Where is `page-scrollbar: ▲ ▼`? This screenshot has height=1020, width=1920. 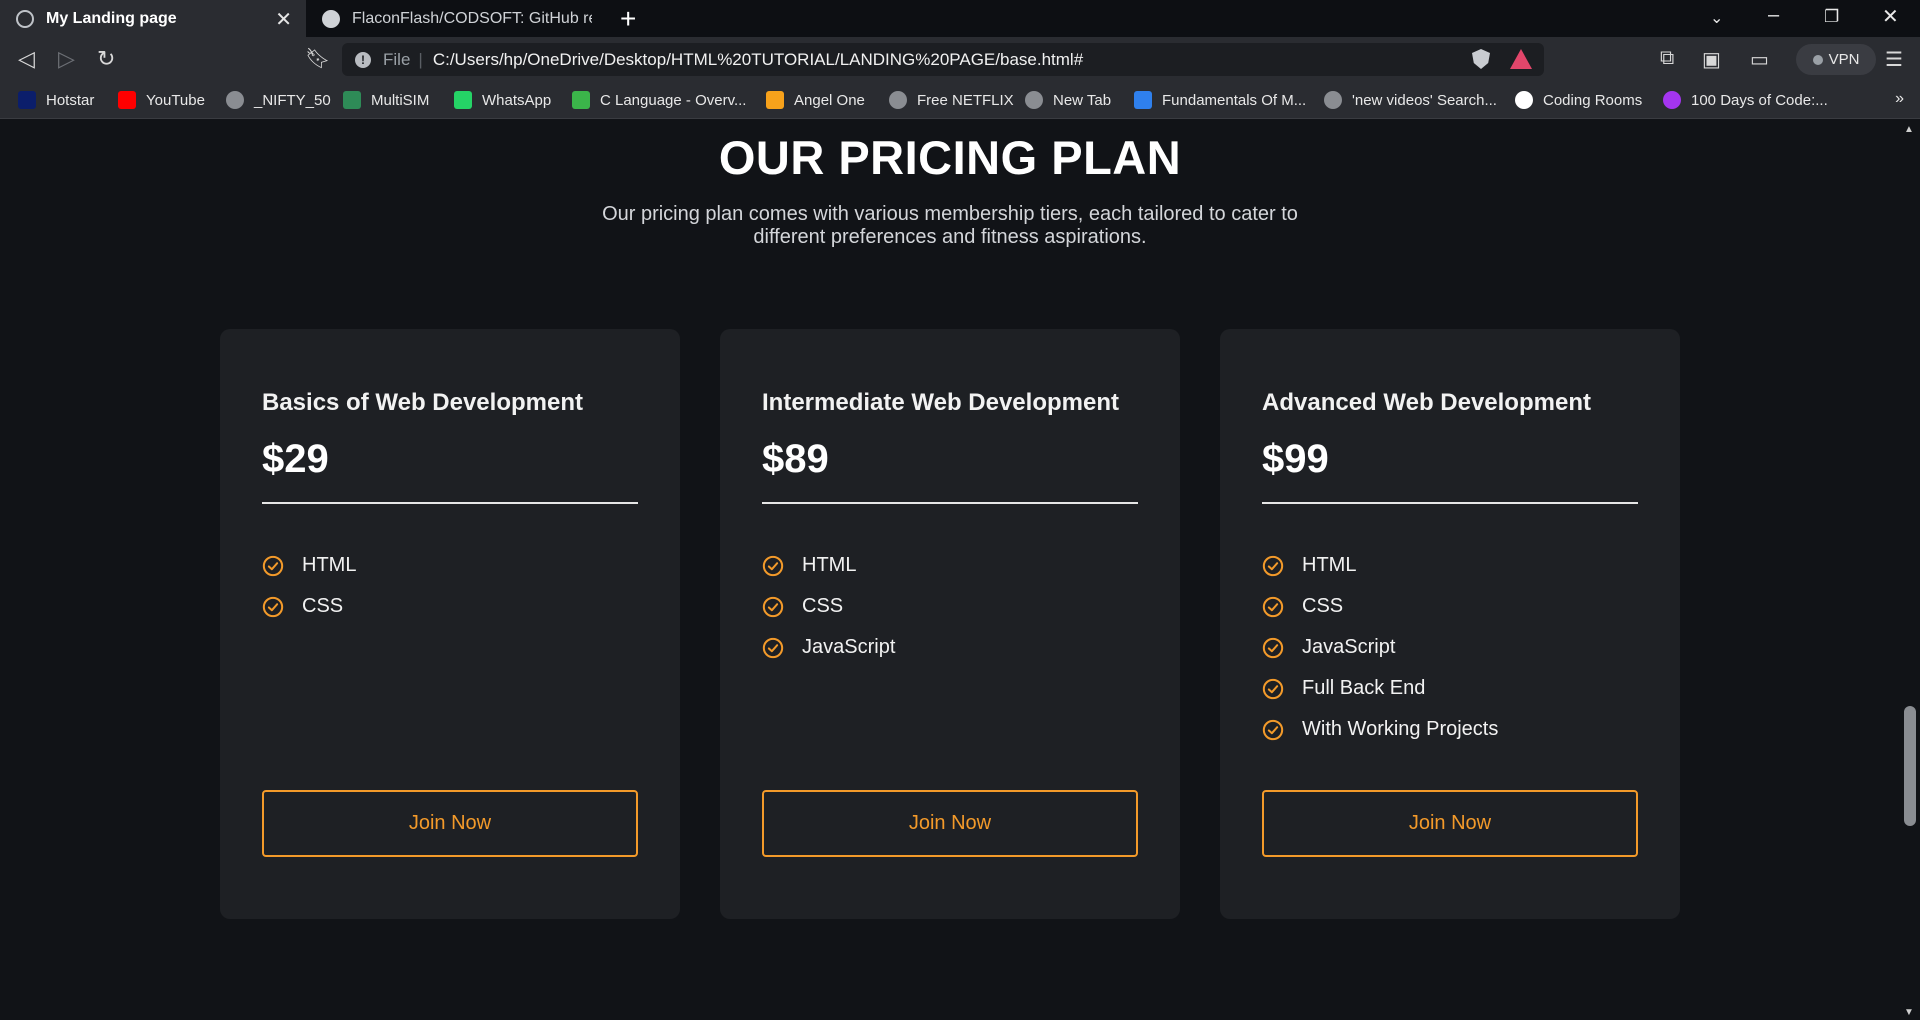 page-scrollbar: ▲ ▼ is located at coordinates (1910, 570).